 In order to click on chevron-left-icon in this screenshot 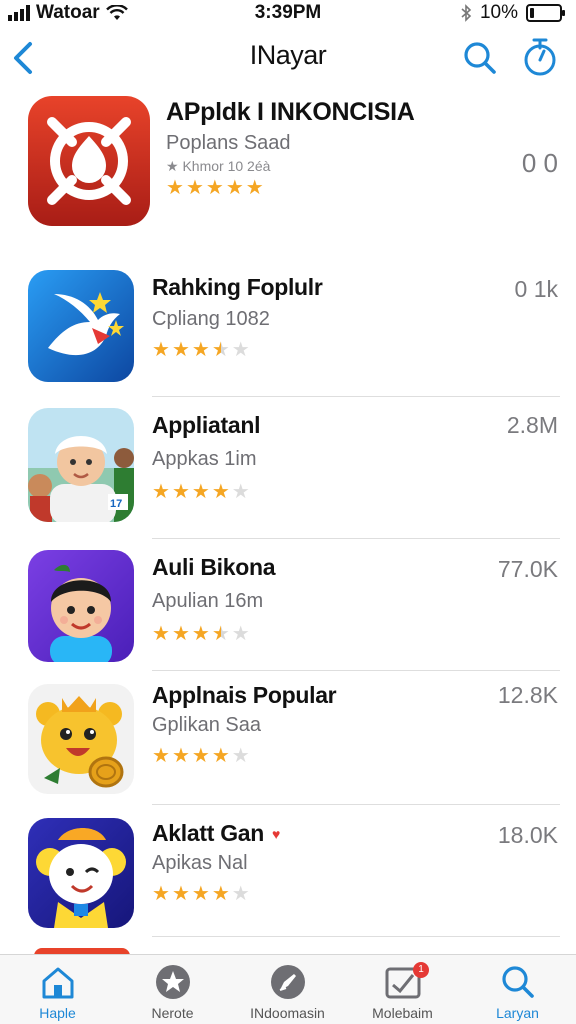, I will do `click(23, 58)`.